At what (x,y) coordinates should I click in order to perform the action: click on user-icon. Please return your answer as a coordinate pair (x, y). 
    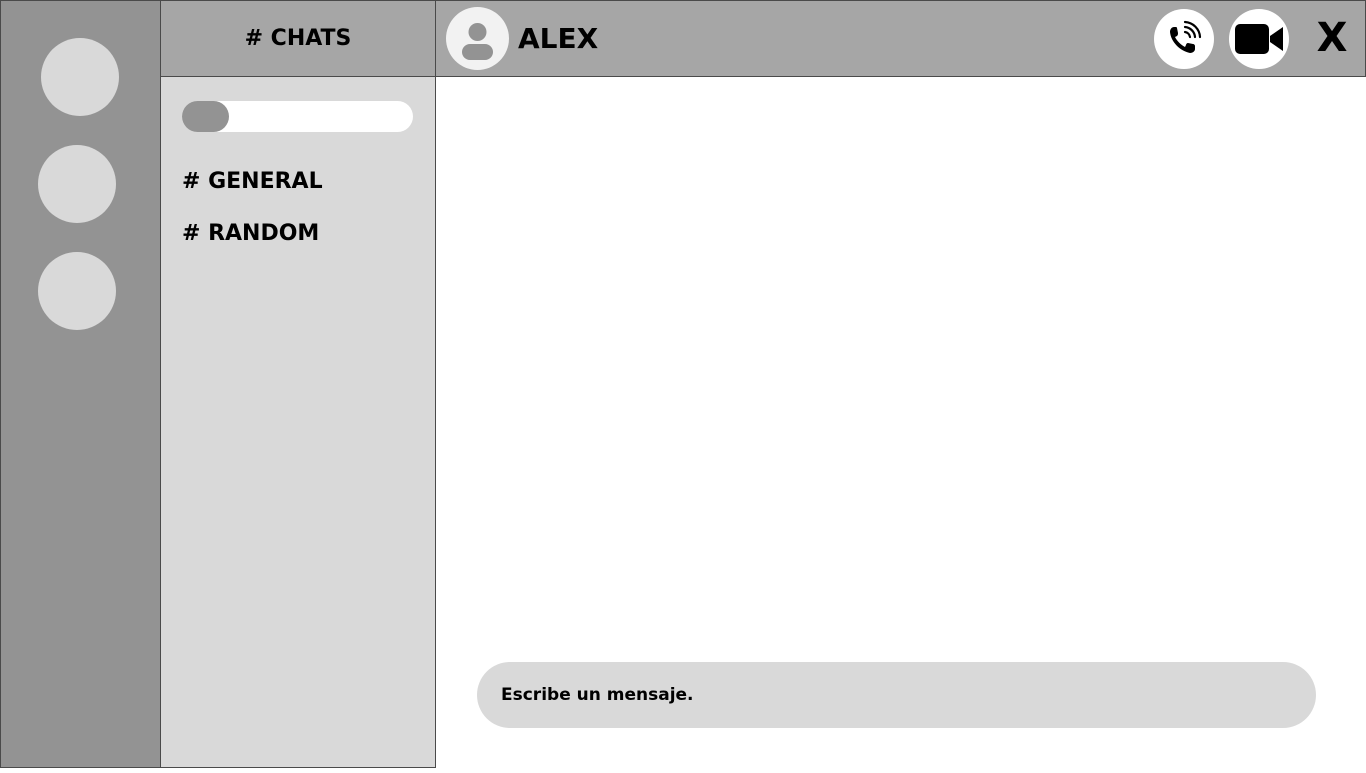
    Looking at the image, I should click on (477, 41).